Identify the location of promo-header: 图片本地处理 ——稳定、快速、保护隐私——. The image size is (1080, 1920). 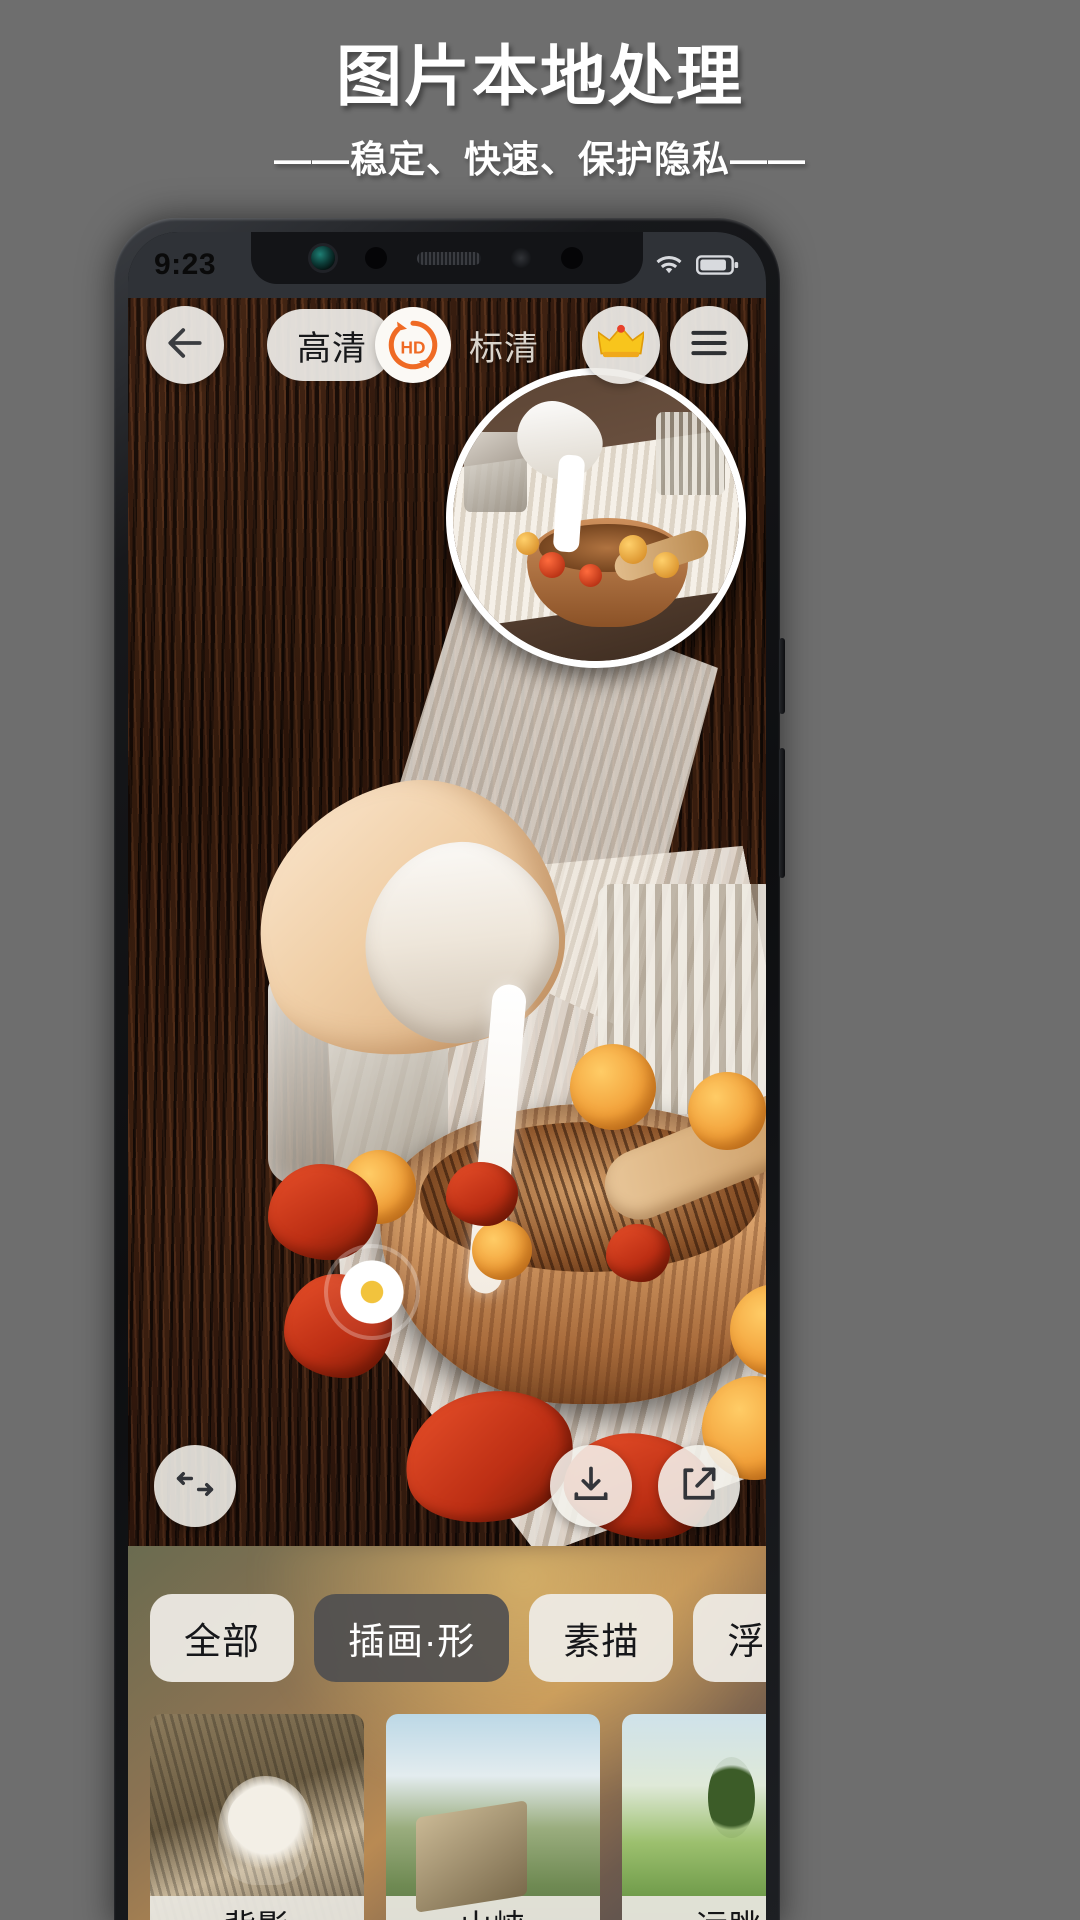
(540, 107).